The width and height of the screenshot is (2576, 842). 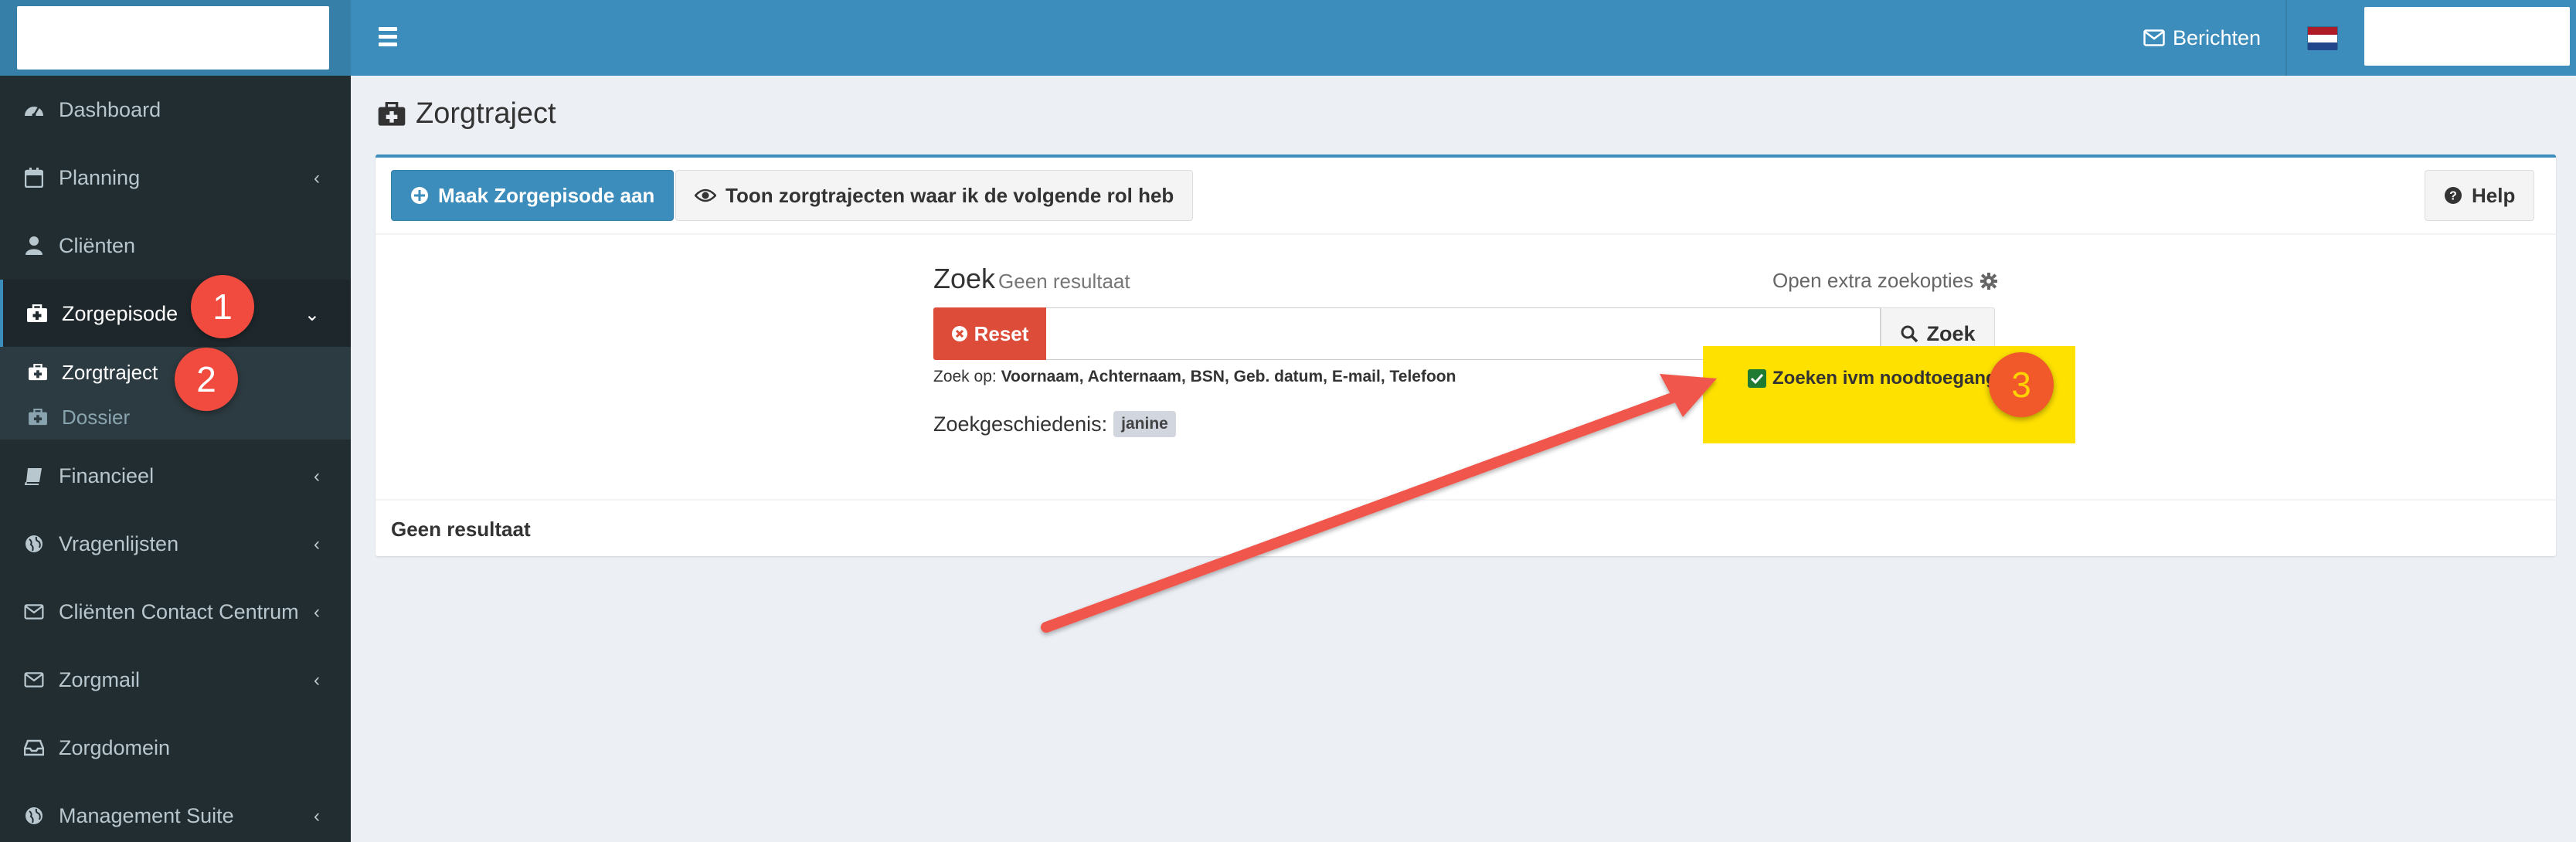 What do you see at coordinates (1951, 333) in the screenshot?
I see `search-button-label: Zoek` at bounding box center [1951, 333].